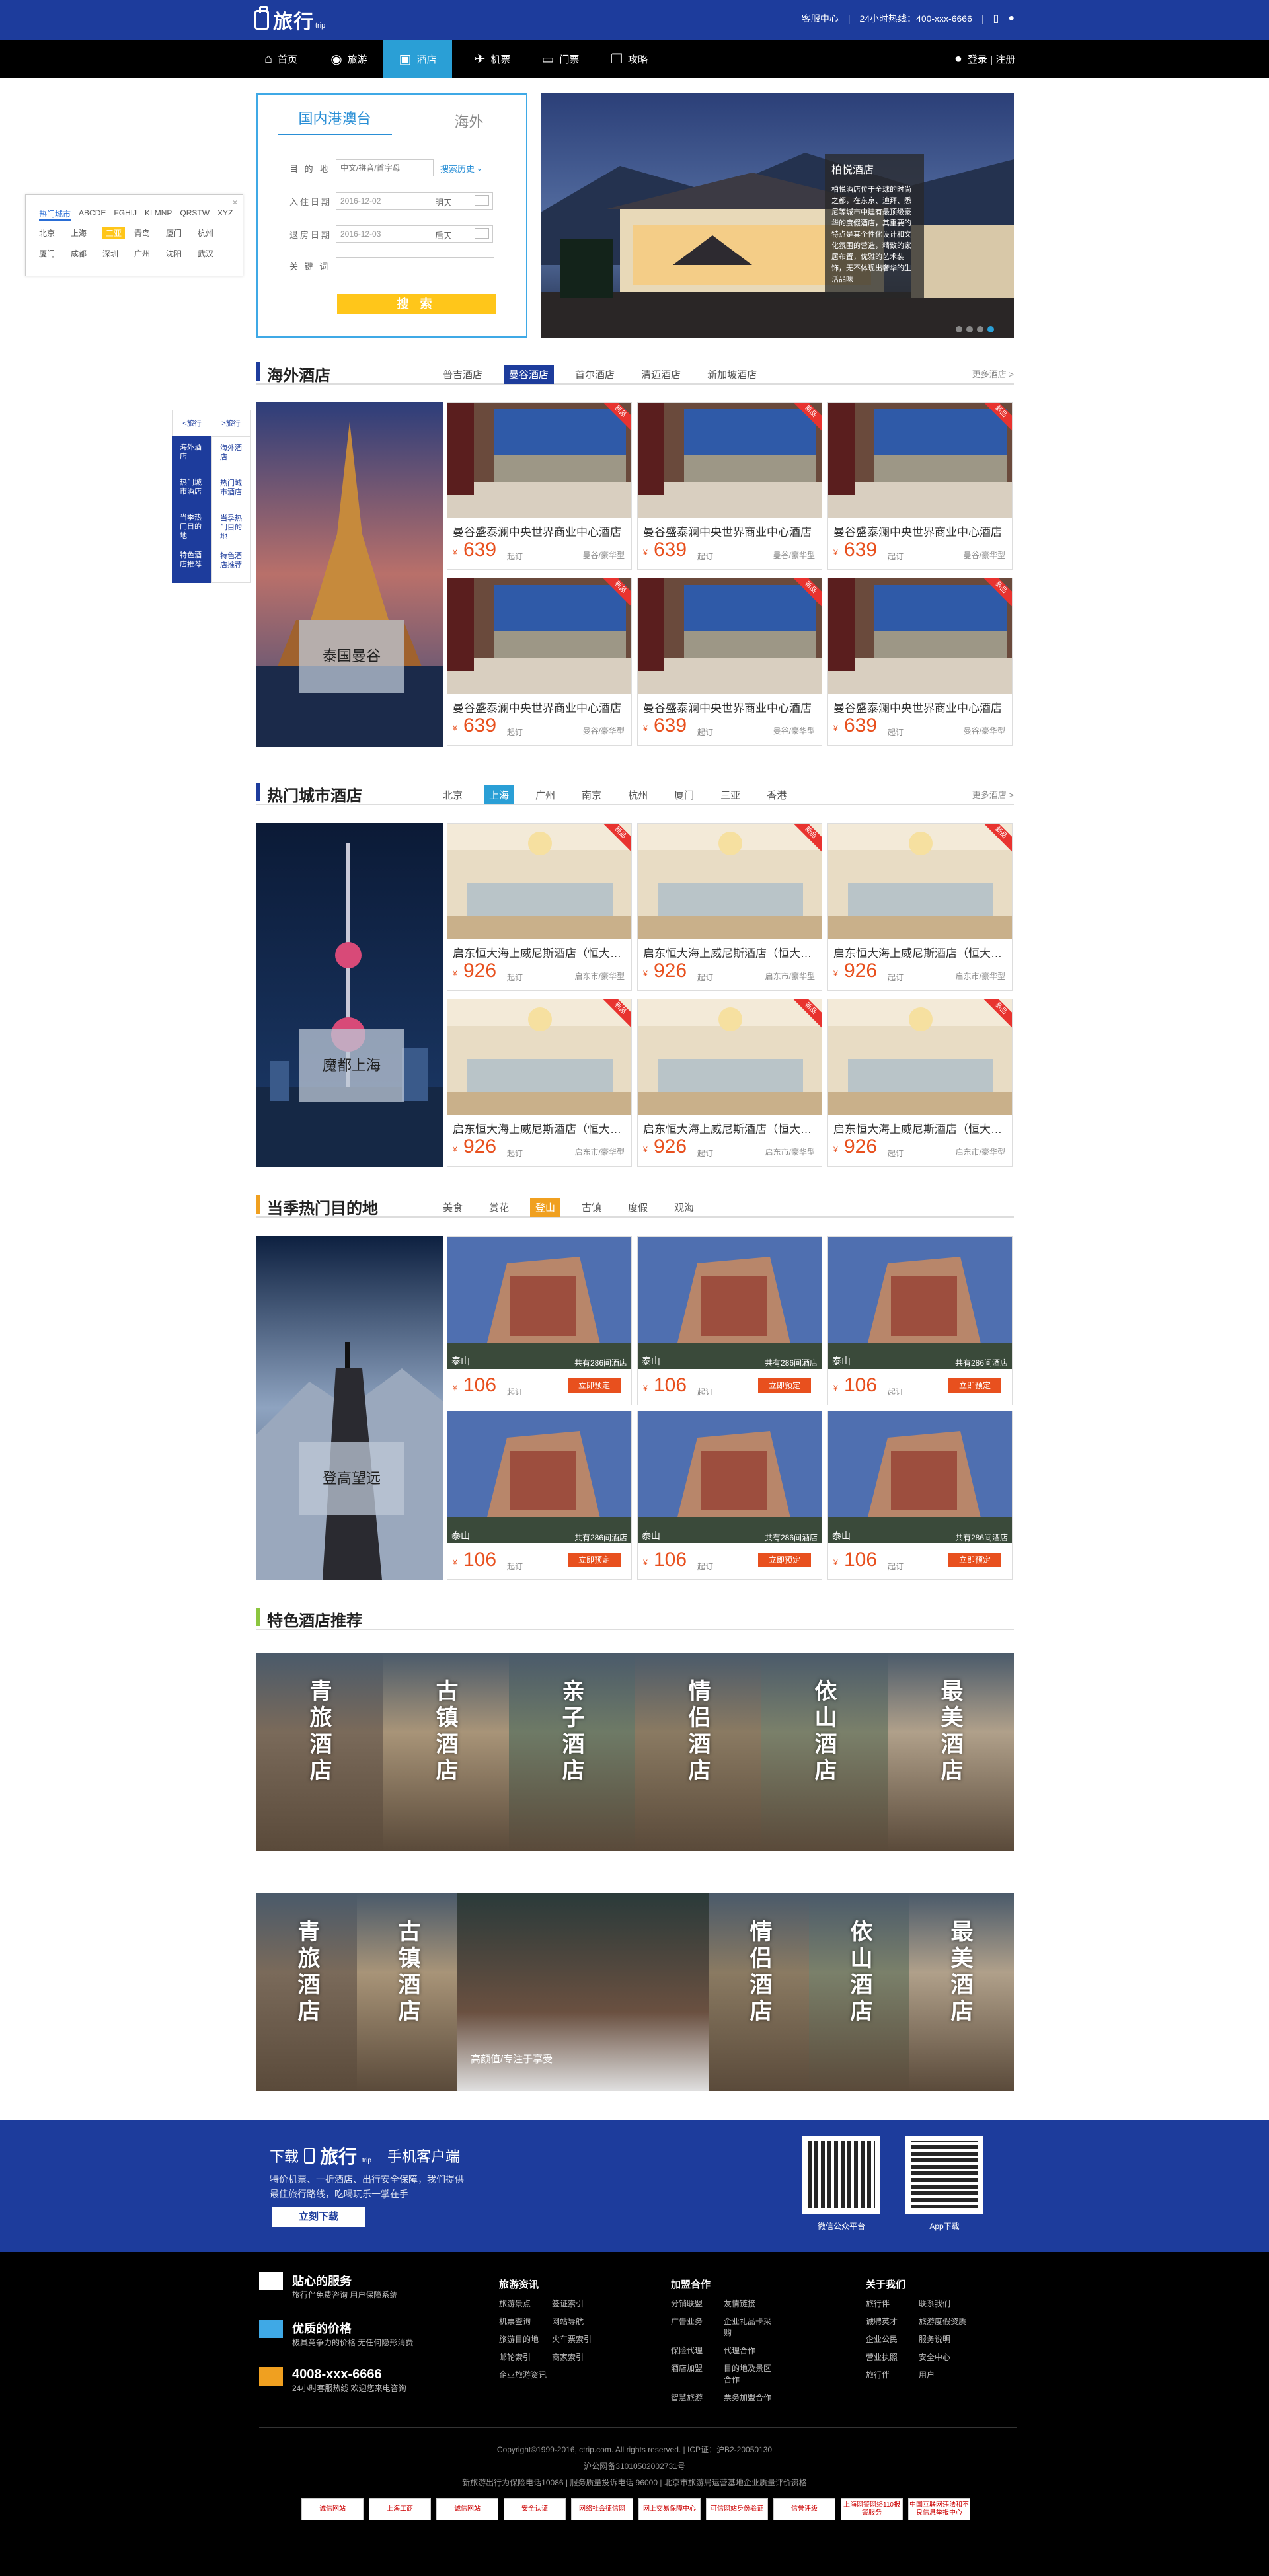 The height and width of the screenshot is (2576, 1269). What do you see at coordinates (499, 1207) in the screenshot?
I see `tab-theme: 赏花` at bounding box center [499, 1207].